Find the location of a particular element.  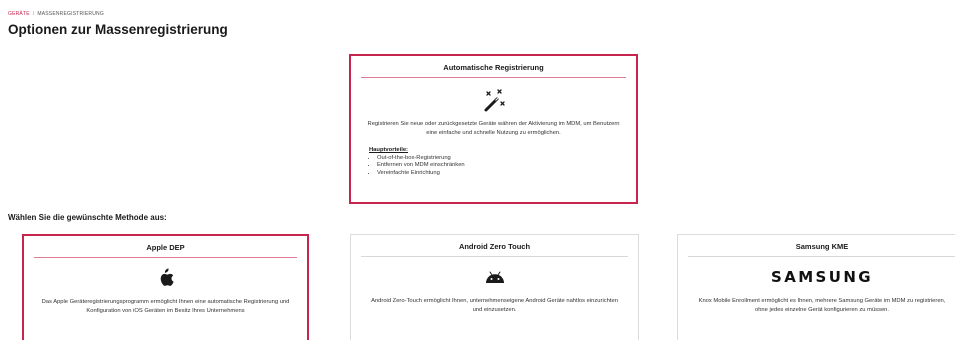

apple-icon is located at coordinates (165, 278).